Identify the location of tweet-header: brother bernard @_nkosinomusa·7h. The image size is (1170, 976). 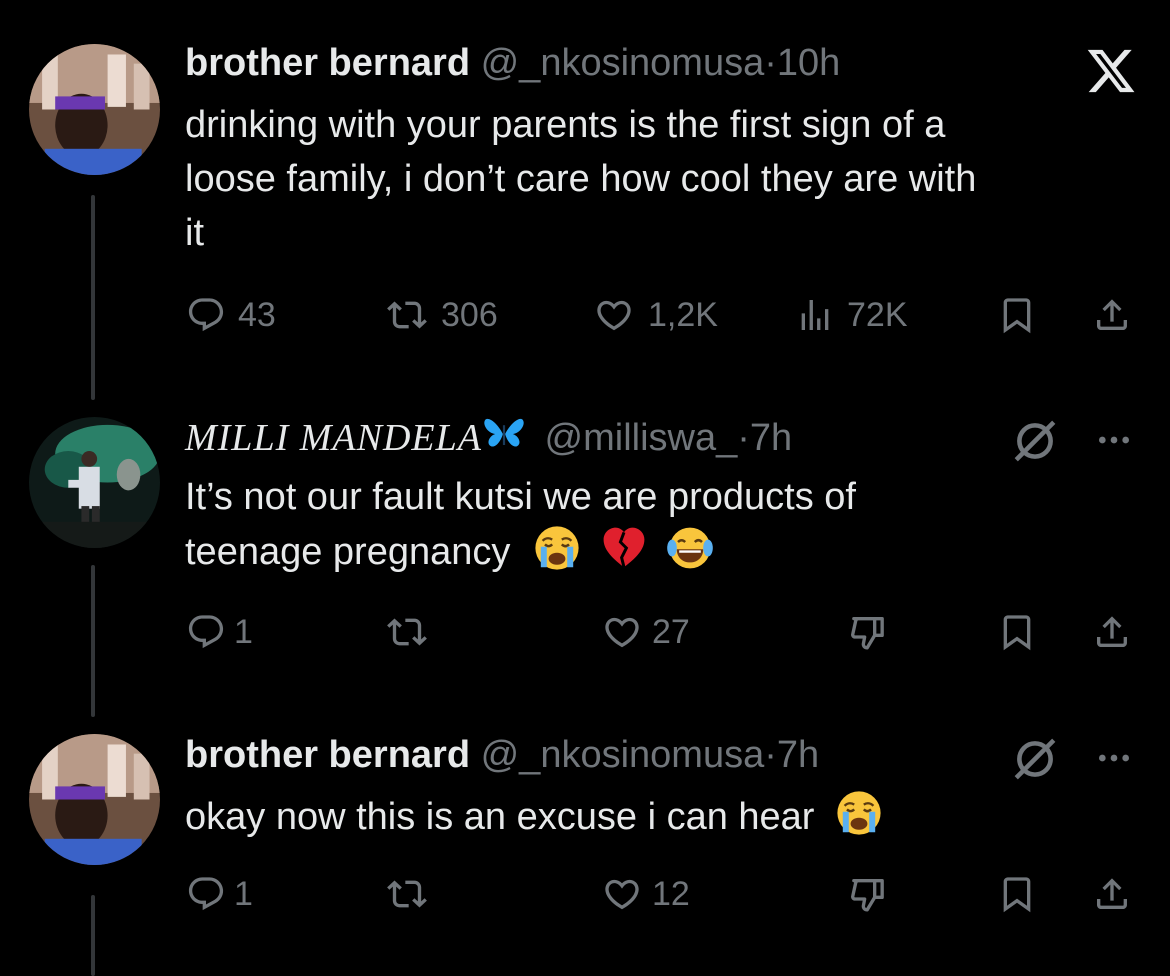
(502, 755).